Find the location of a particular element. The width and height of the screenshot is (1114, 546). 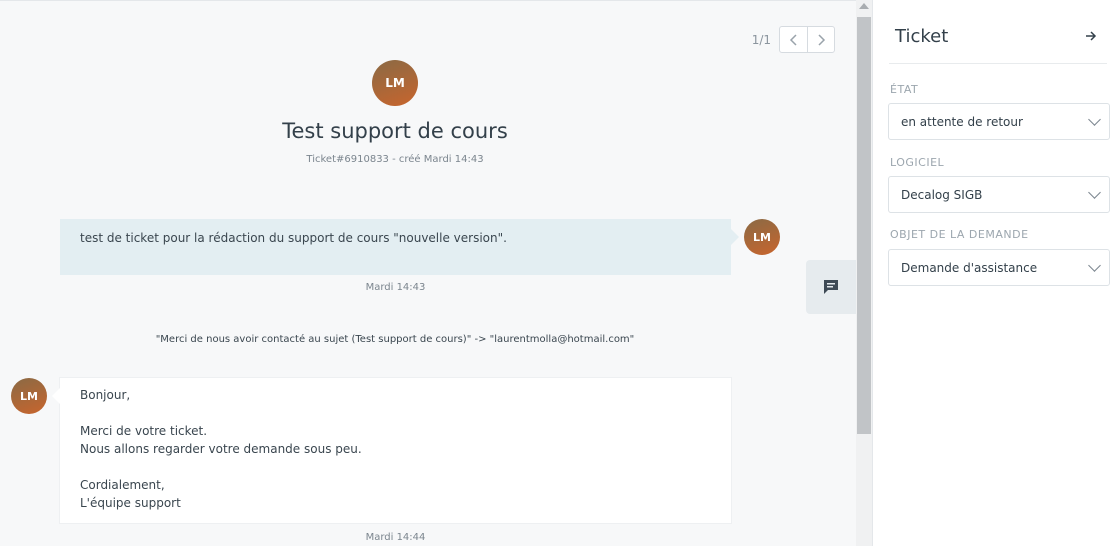

ticket-meta: Ticket#6910833 - créé Mardi 14:43 is located at coordinates (395, 159).